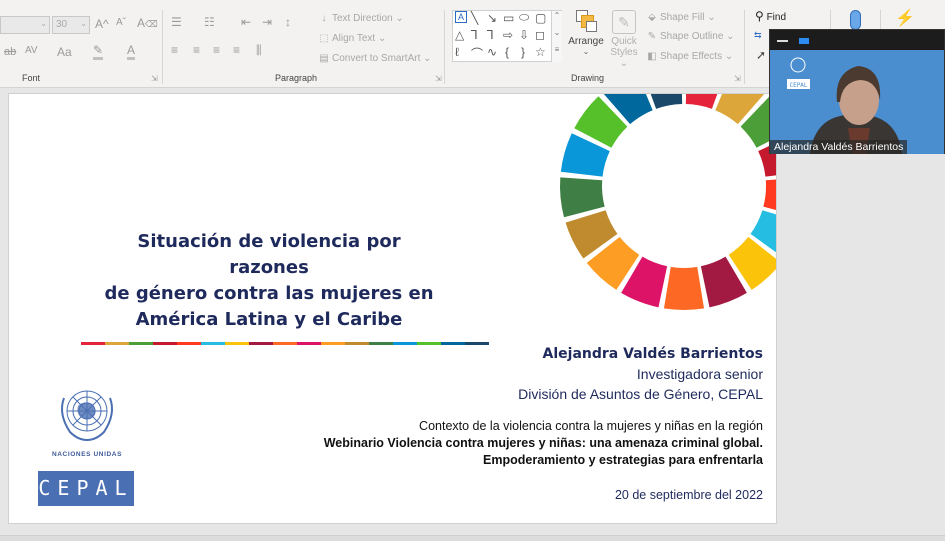  What do you see at coordinates (246, 22) in the screenshot?
I see `decrease-indent-icon: ⇤` at bounding box center [246, 22].